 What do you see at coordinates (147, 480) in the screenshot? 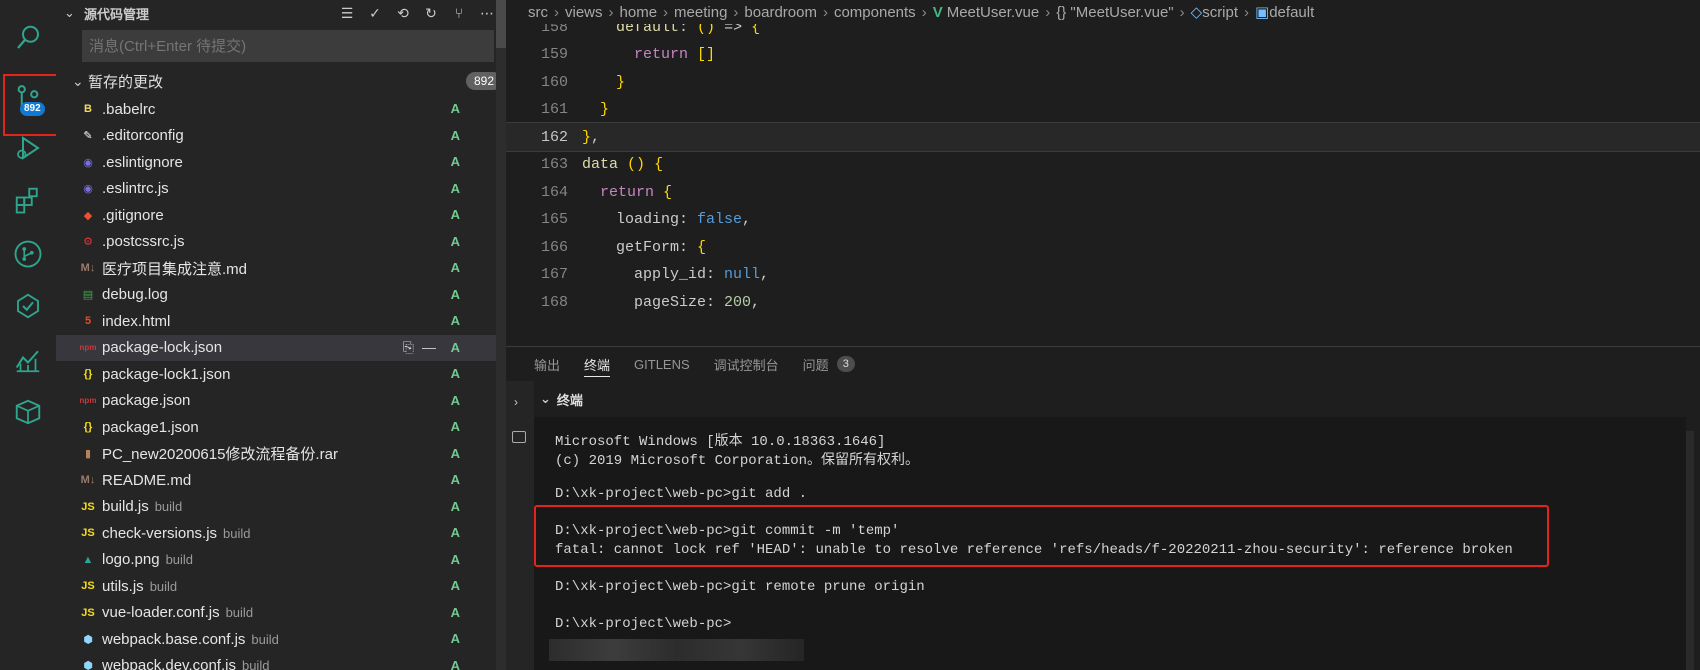
I see `file-name: README.md` at bounding box center [147, 480].